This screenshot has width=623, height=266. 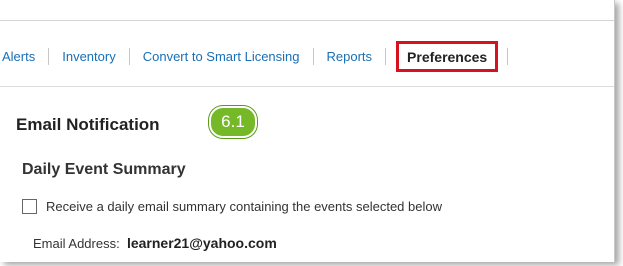 What do you see at coordinates (233, 122) in the screenshot?
I see `step-badge: 6.1` at bounding box center [233, 122].